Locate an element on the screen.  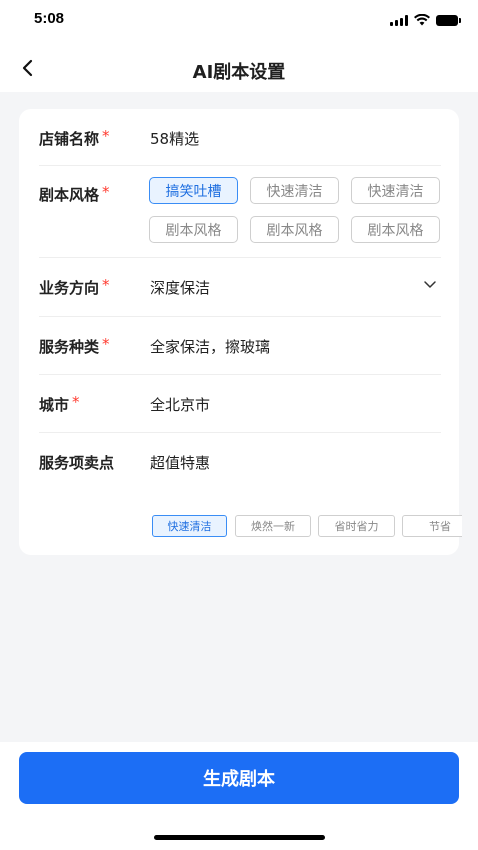
service-type-value: 全家保洁，擦玻璃 is located at coordinates (210, 346).